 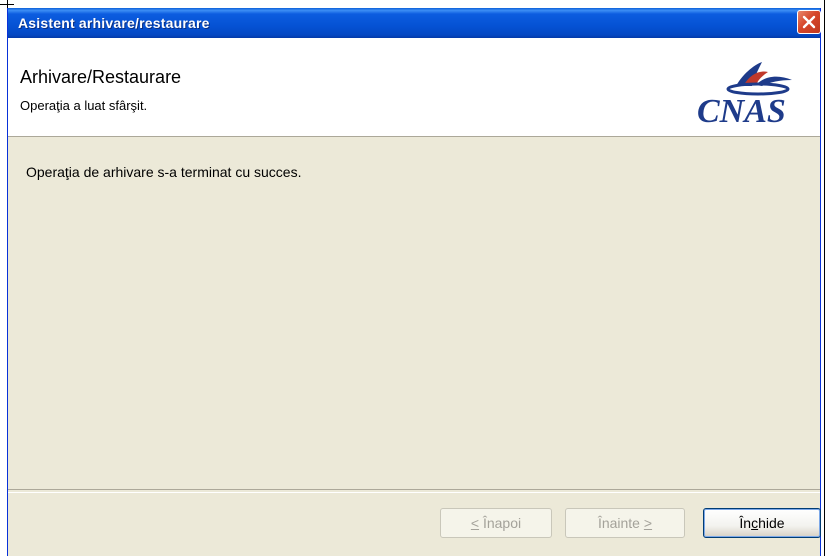 I want to click on back-accel: <, so click(x=475, y=523).